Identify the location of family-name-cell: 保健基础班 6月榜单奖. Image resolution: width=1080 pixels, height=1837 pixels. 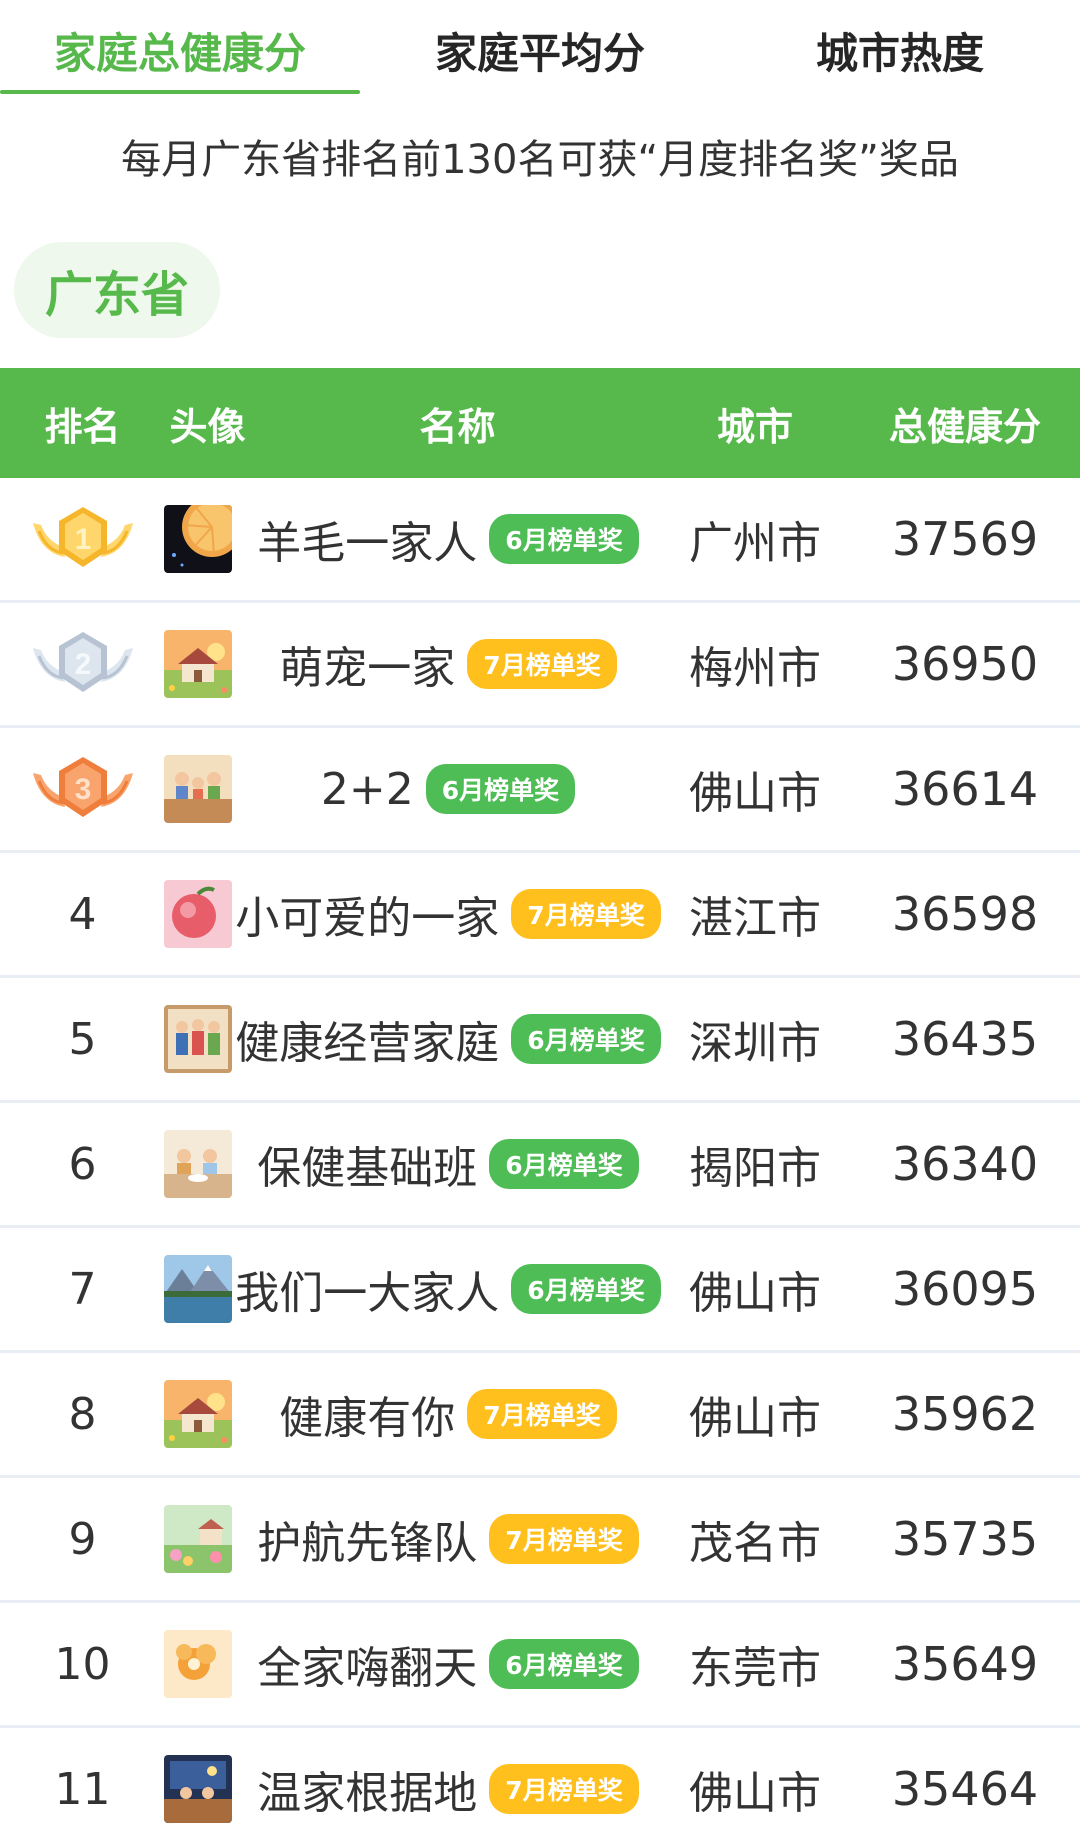
(448, 1164).